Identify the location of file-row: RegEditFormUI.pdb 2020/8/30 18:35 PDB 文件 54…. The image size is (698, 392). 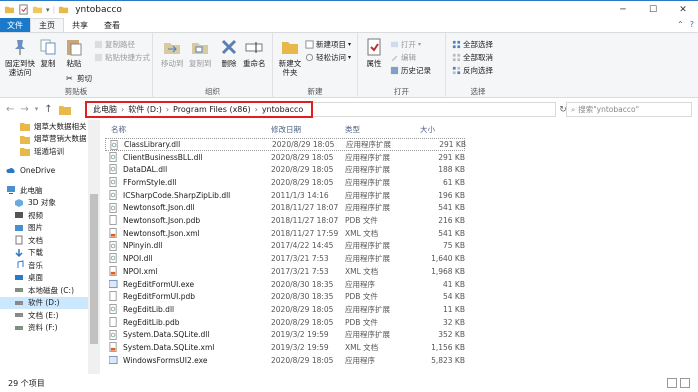
(295, 296).